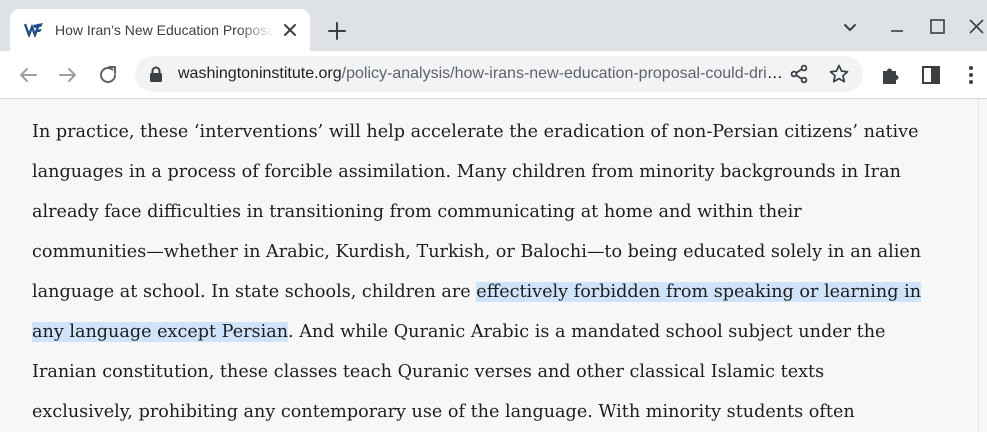 The image size is (987, 432). I want to click on selected-text: any language except Persian, so click(160, 332).